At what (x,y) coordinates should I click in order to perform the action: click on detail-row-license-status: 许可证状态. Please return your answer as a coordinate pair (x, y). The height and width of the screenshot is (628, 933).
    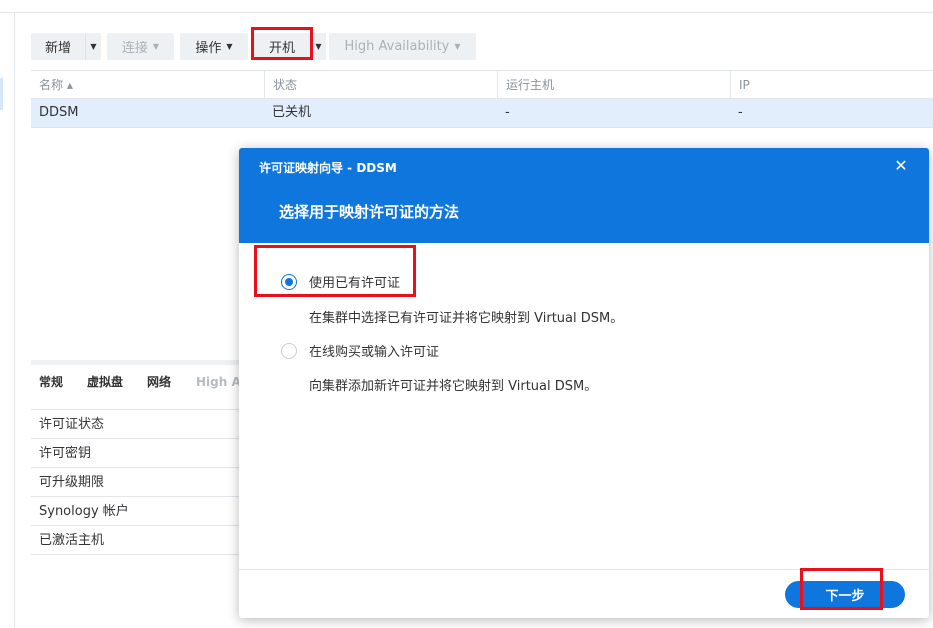
    Looking at the image, I should click on (136, 423).